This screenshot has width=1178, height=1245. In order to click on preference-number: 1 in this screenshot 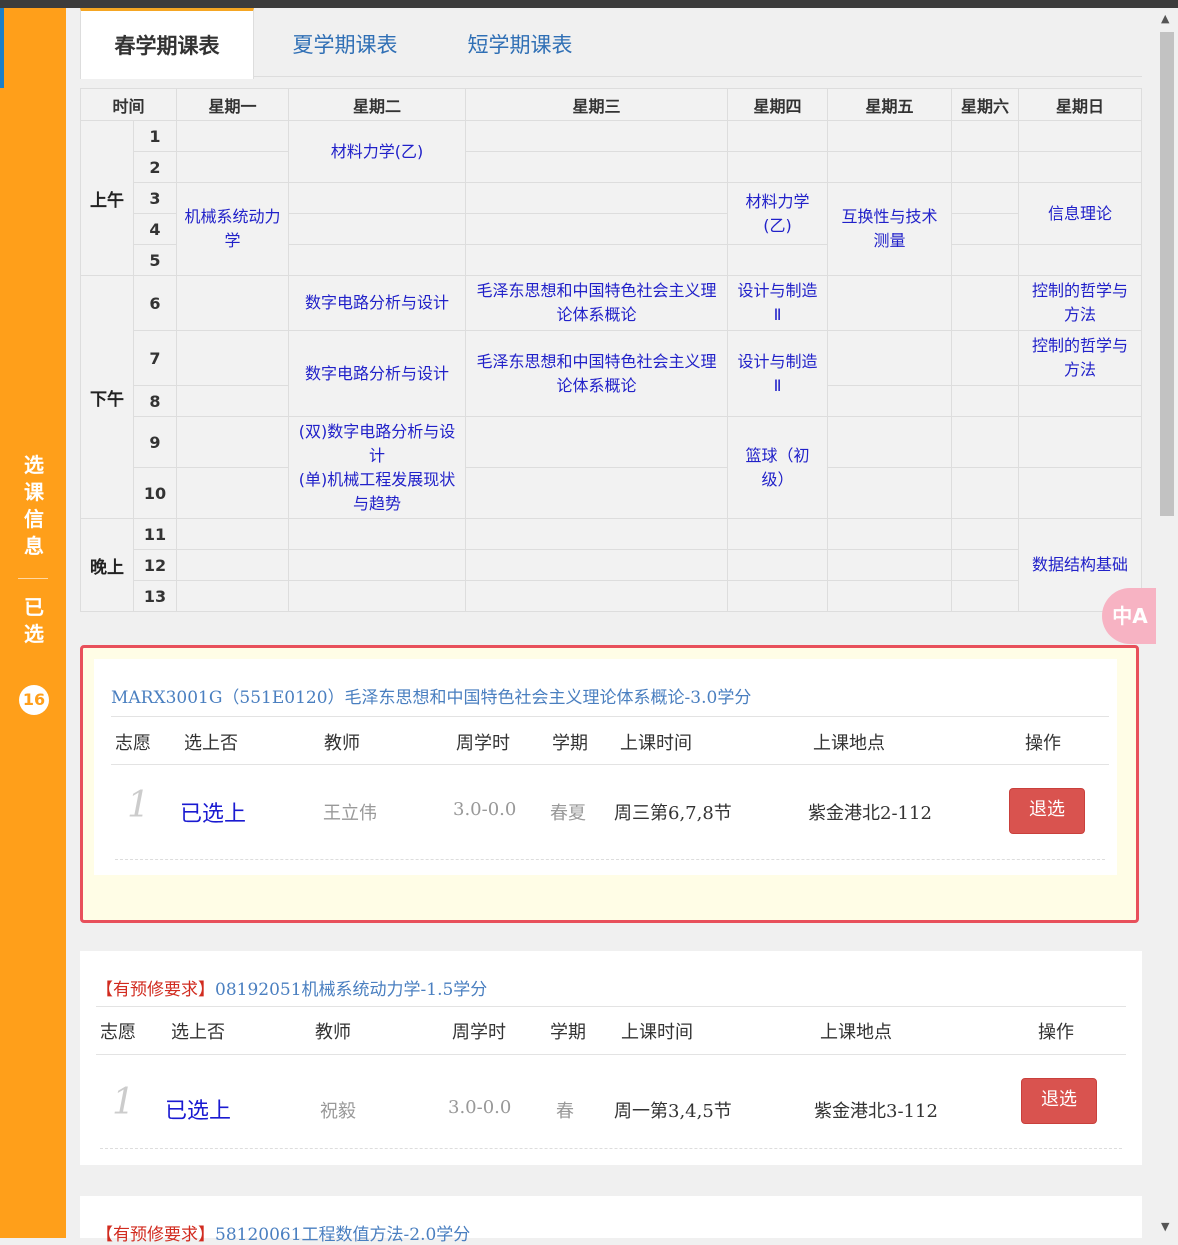, I will do `click(138, 805)`.